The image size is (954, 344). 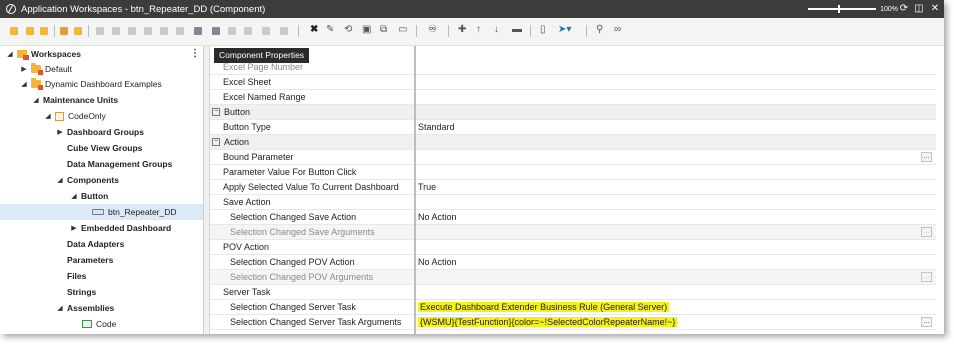 I want to click on property-row: Parameter Value For Button Click, so click(x=573, y=172).